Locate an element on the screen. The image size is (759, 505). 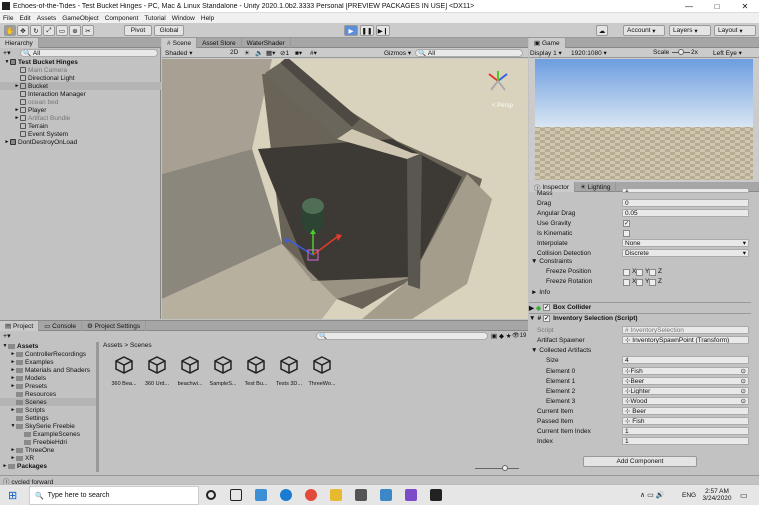
pivot-button: Pivot is located at coordinates (138, 30).